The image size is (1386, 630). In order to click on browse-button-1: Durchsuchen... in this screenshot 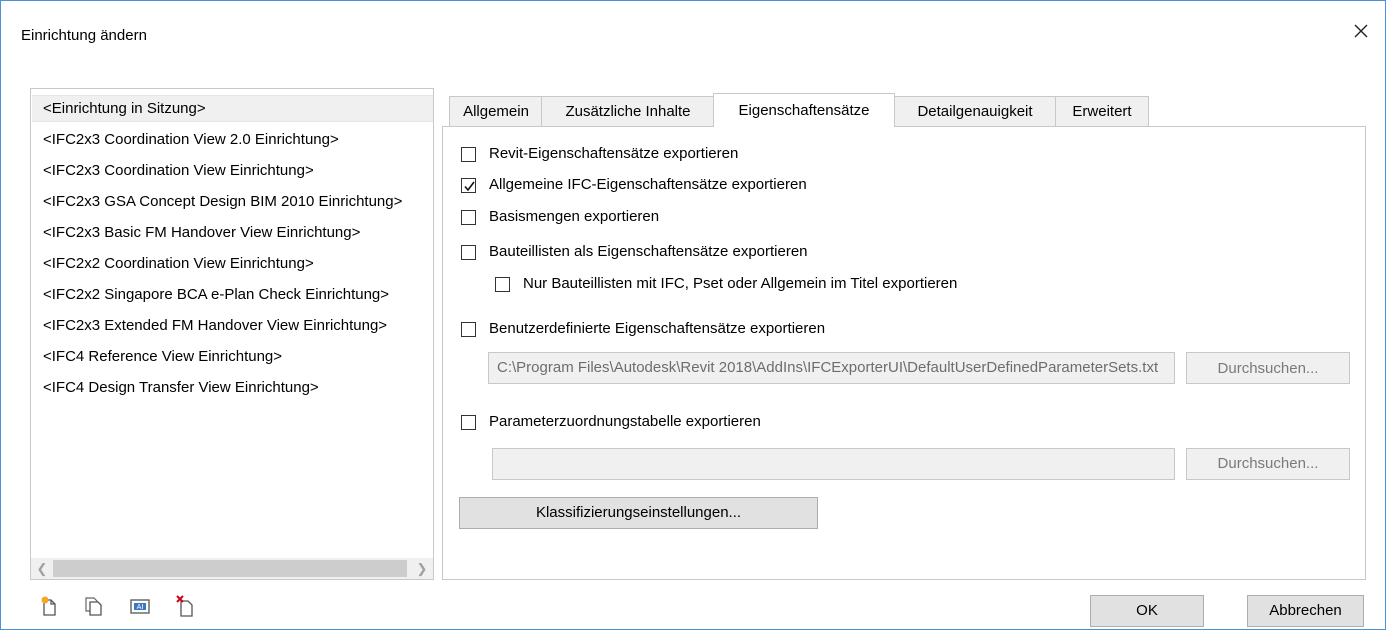, I will do `click(1268, 368)`.